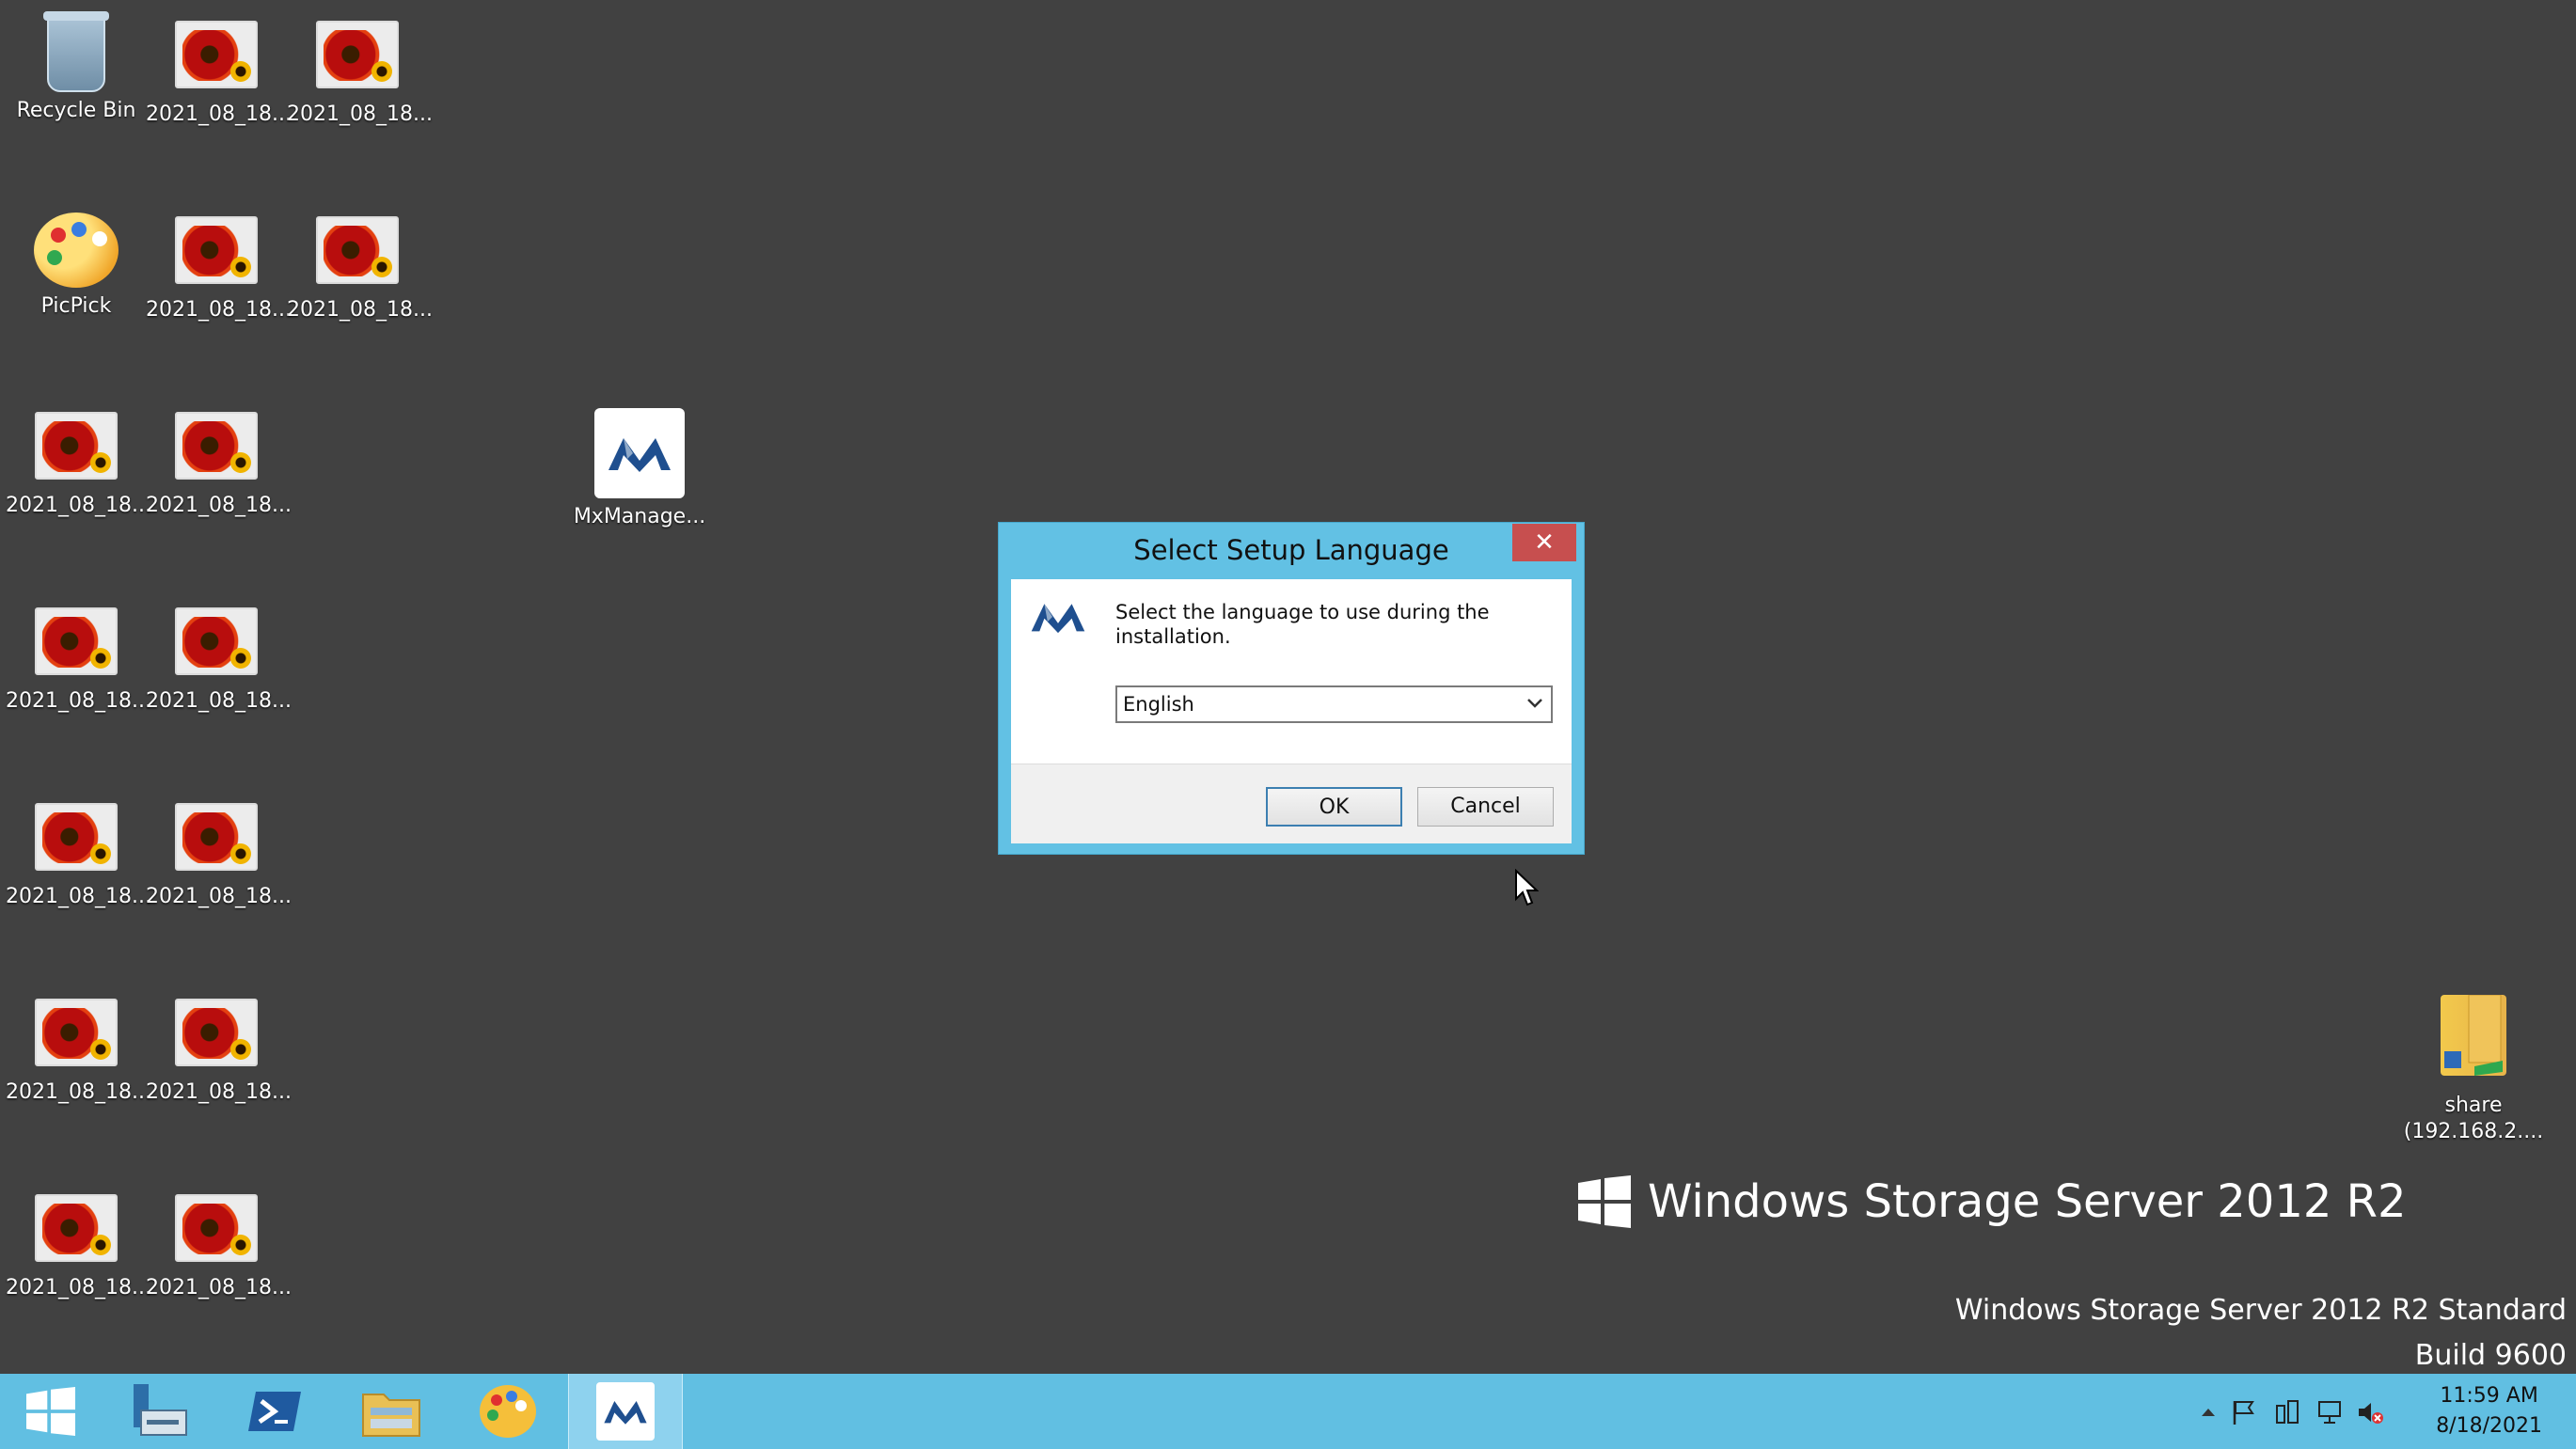 The height and width of the screenshot is (1449, 2576). What do you see at coordinates (1334, 807) in the screenshot?
I see `ok-button: OK` at bounding box center [1334, 807].